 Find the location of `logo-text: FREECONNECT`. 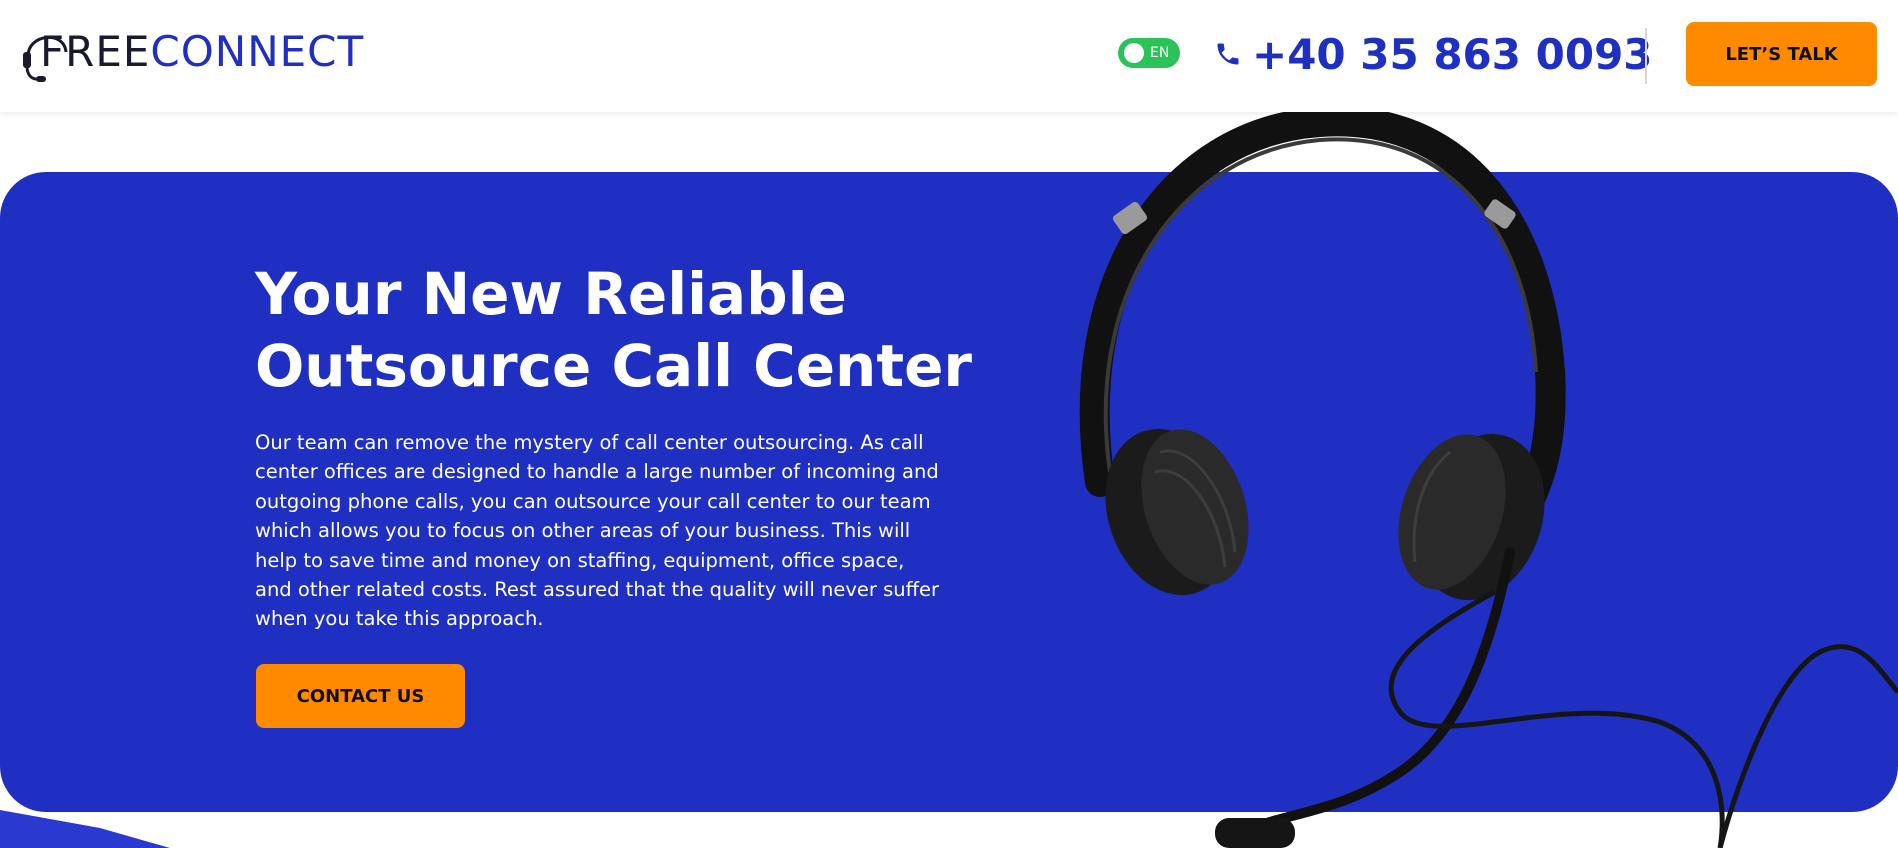

logo-text: FREECONNECT is located at coordinates (202, 52).